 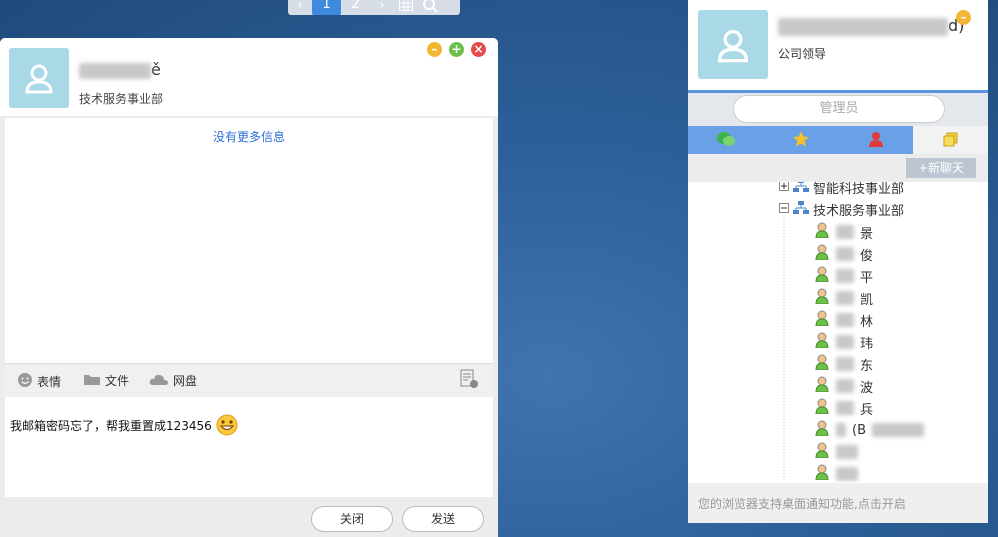 I want to click on chat-bubble-icon, so click(x=726, y=140).